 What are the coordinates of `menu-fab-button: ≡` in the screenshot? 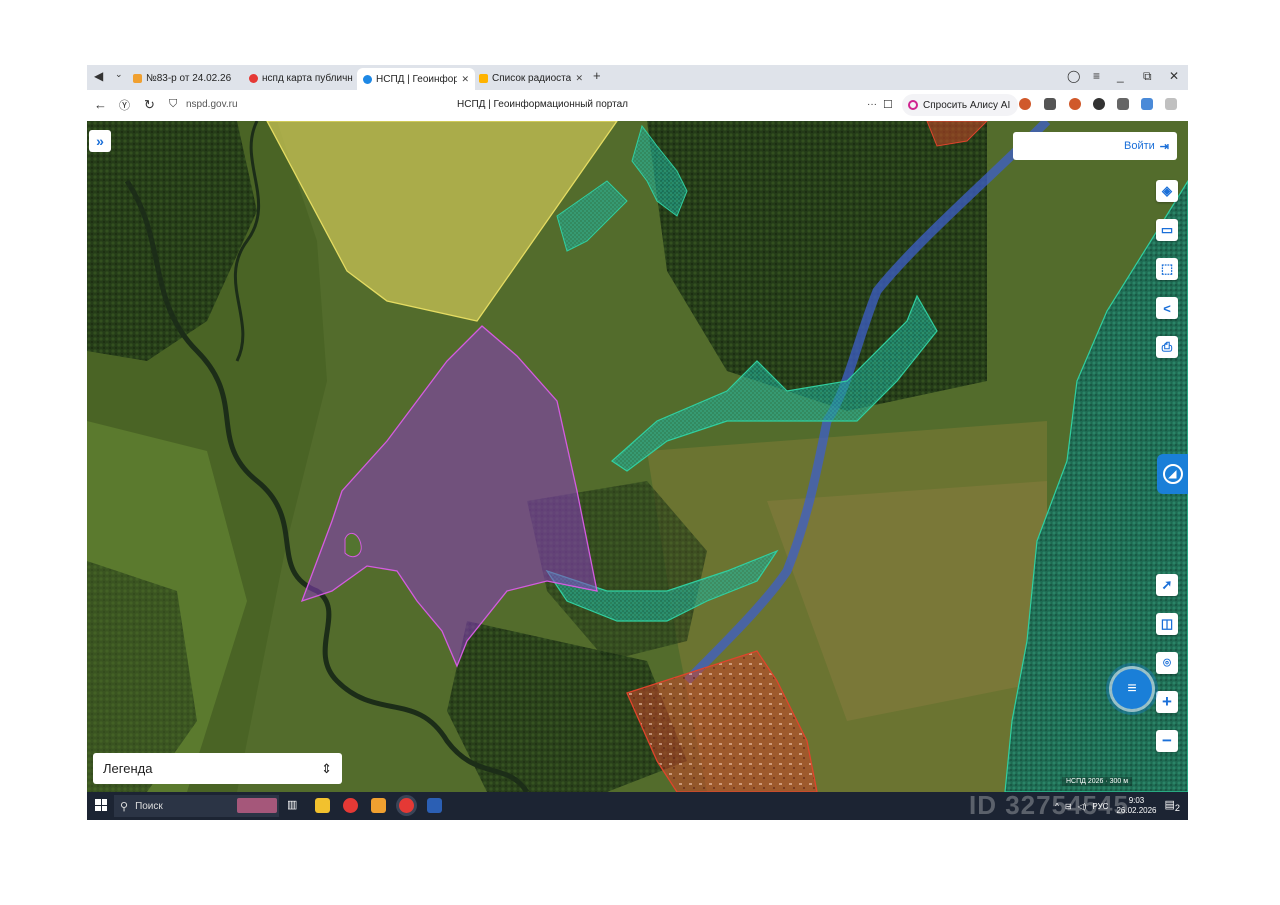 It's located at (1132, 689).